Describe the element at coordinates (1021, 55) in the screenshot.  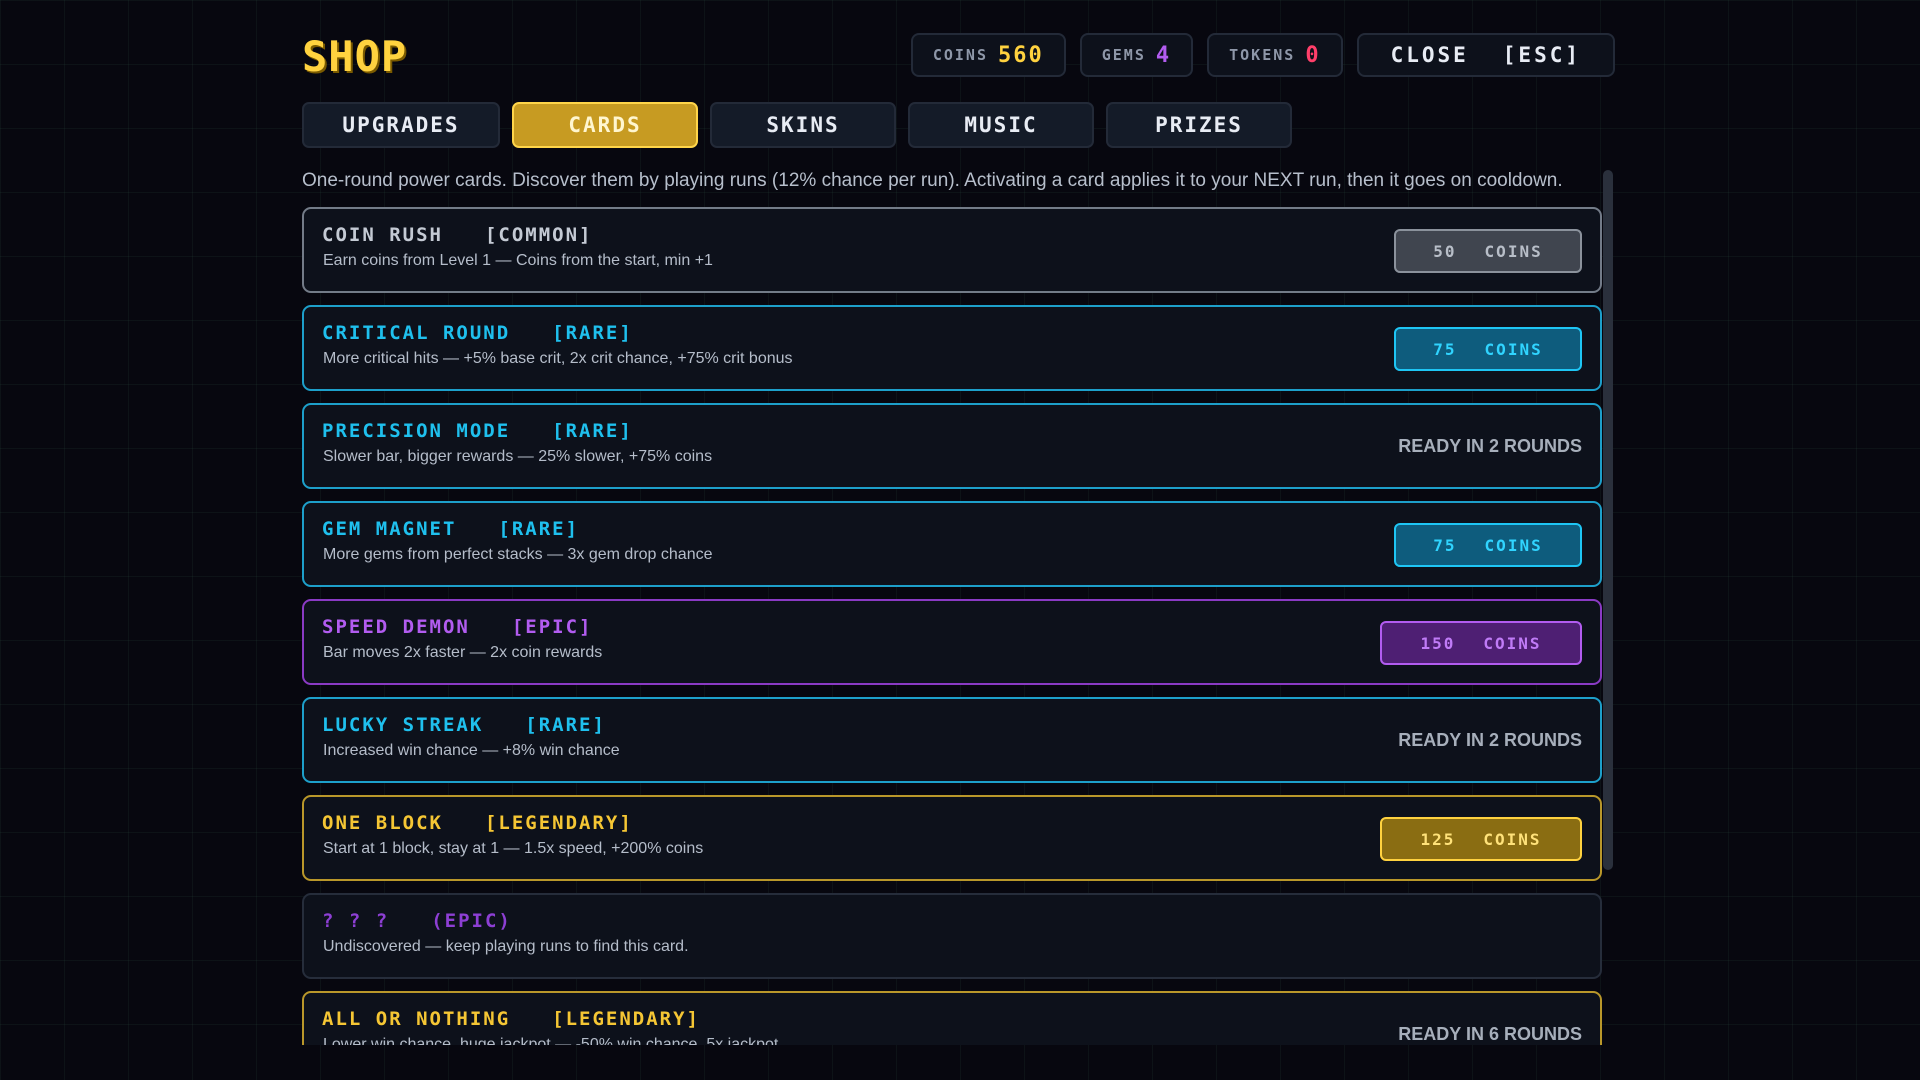
I see `coins-value: 560` at that location.